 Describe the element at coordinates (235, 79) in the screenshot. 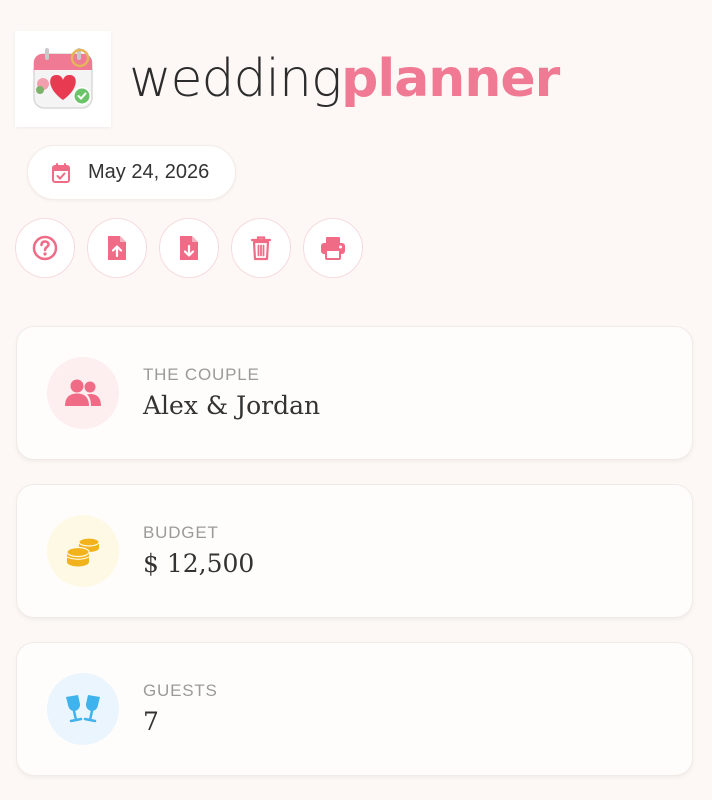

I see `app-title-part1: wedding` at that location.